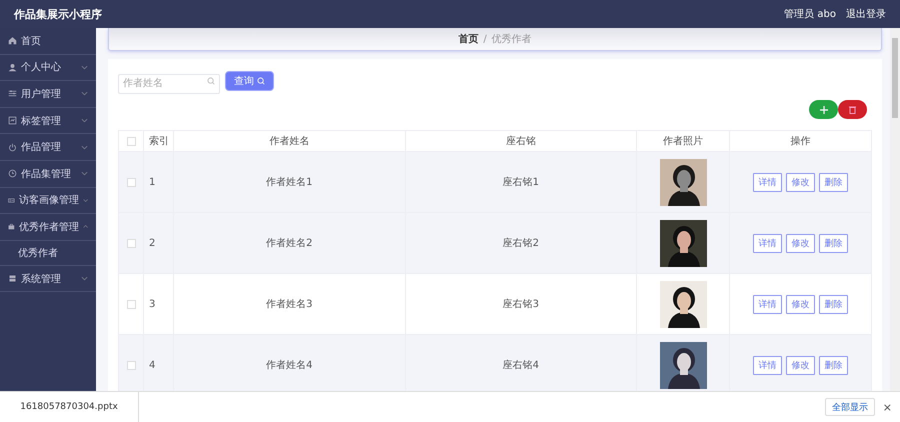 The height and width of the screenshot is (422, 900). What do you see at coordinates (58, 14) in the screenshot?
I see `app-title: 作品集展示小程序` at bounding box center [58, 14].